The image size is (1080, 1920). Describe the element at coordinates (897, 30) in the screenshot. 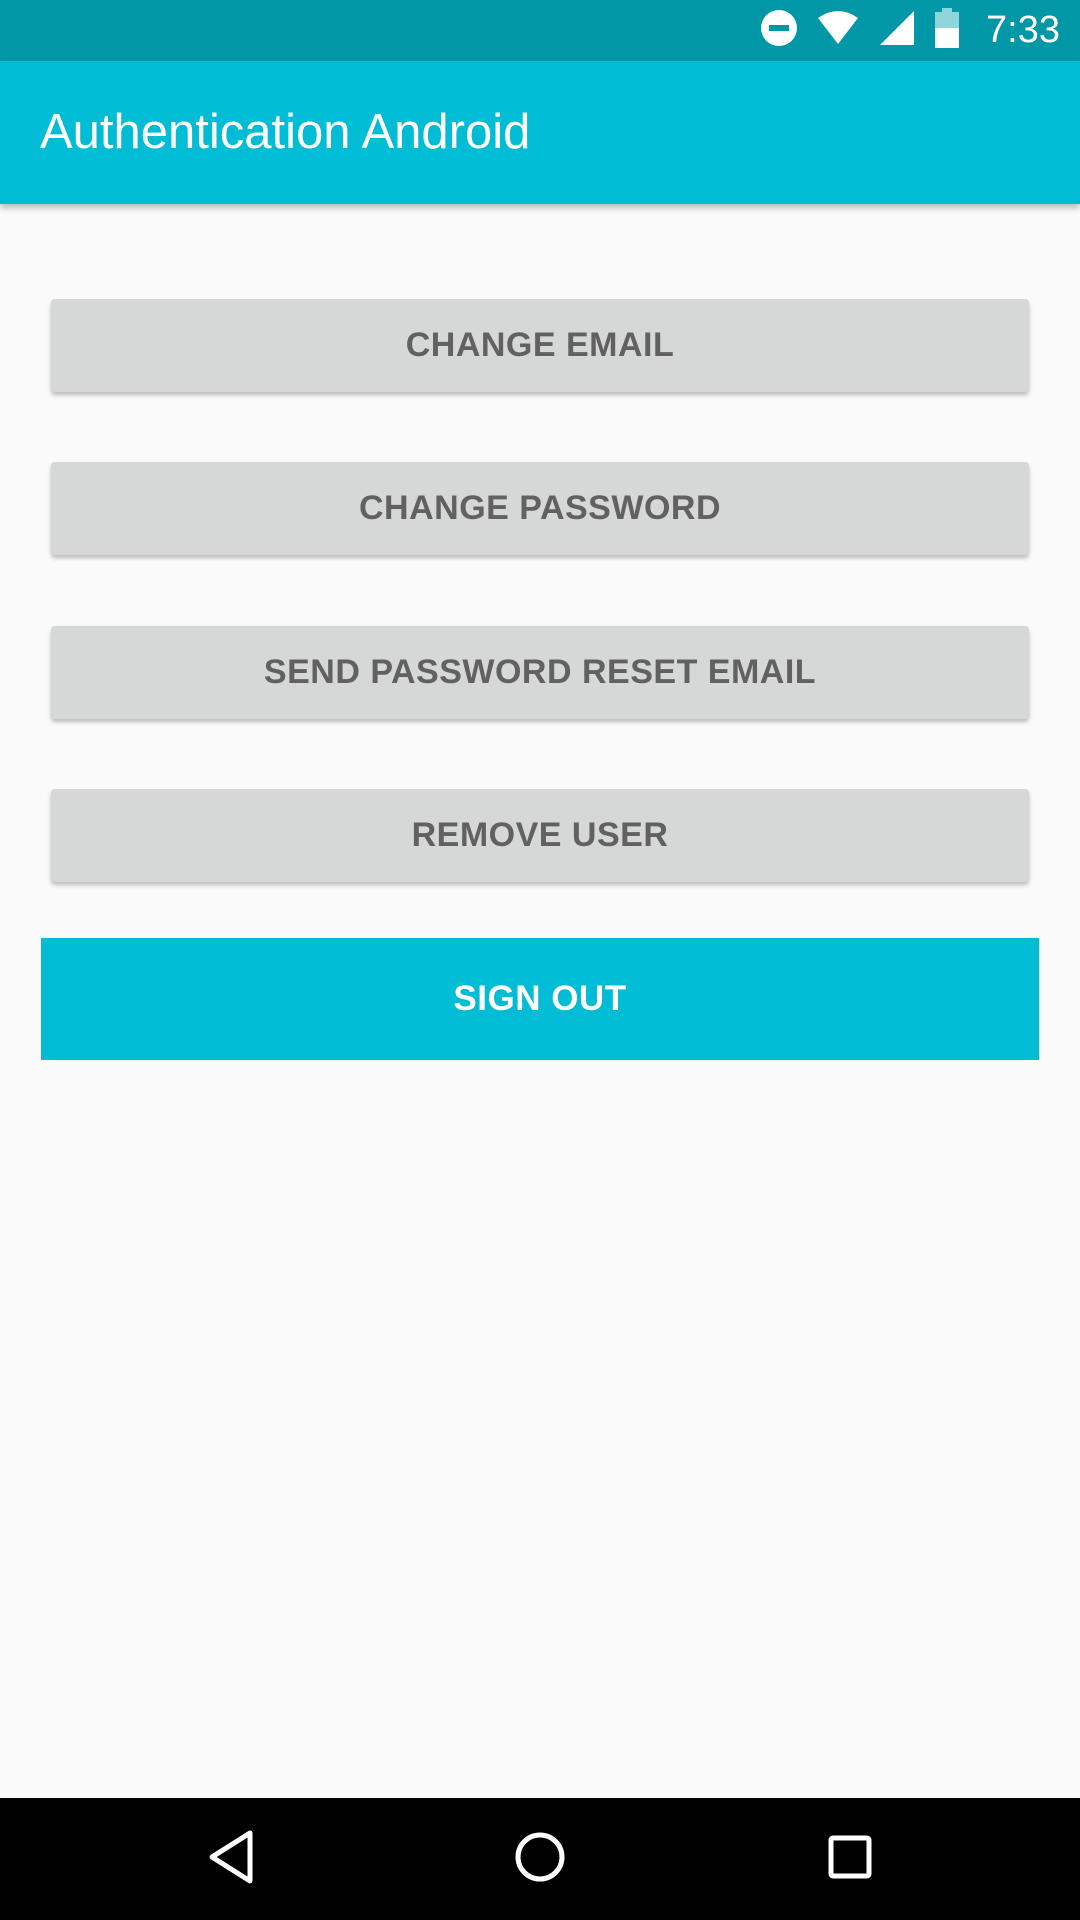

I see `cell-signal-icon` at that location.